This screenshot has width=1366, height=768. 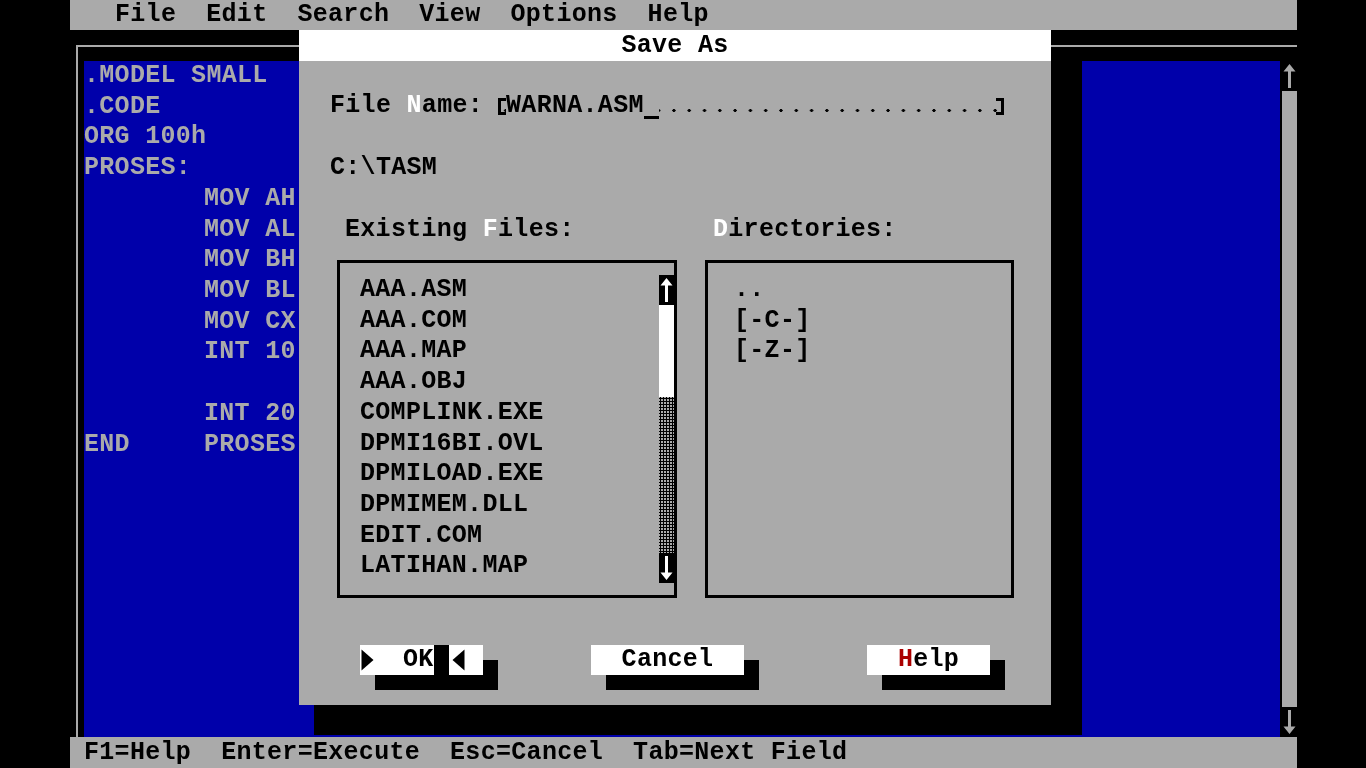 What do you see at coordinates (138, 752) in the screenshot?
I see `status-hint: F1=Help` at bounding box center [138, 752].